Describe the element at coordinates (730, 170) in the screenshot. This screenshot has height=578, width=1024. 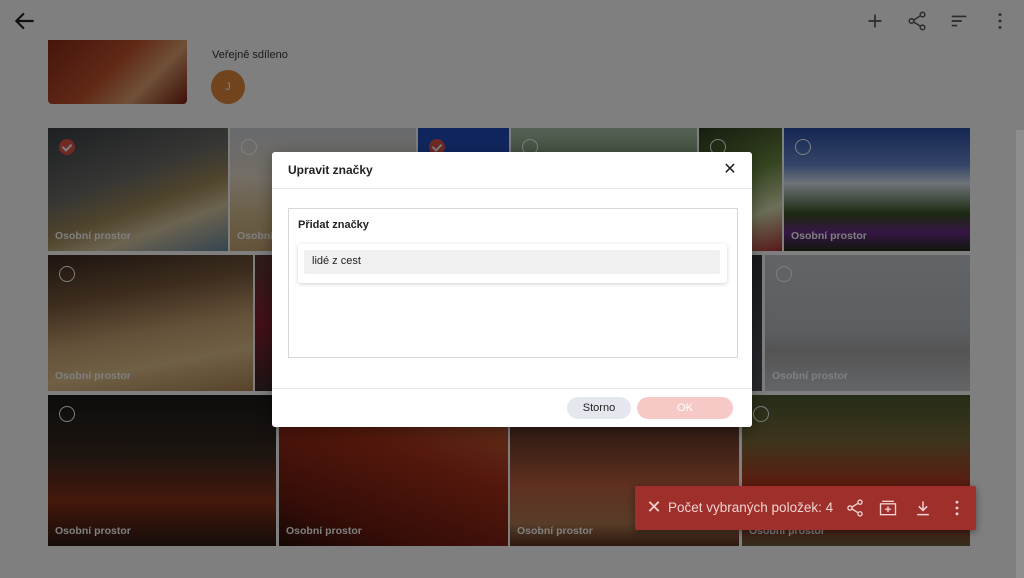
I see `close-icon: ✕` at that location.